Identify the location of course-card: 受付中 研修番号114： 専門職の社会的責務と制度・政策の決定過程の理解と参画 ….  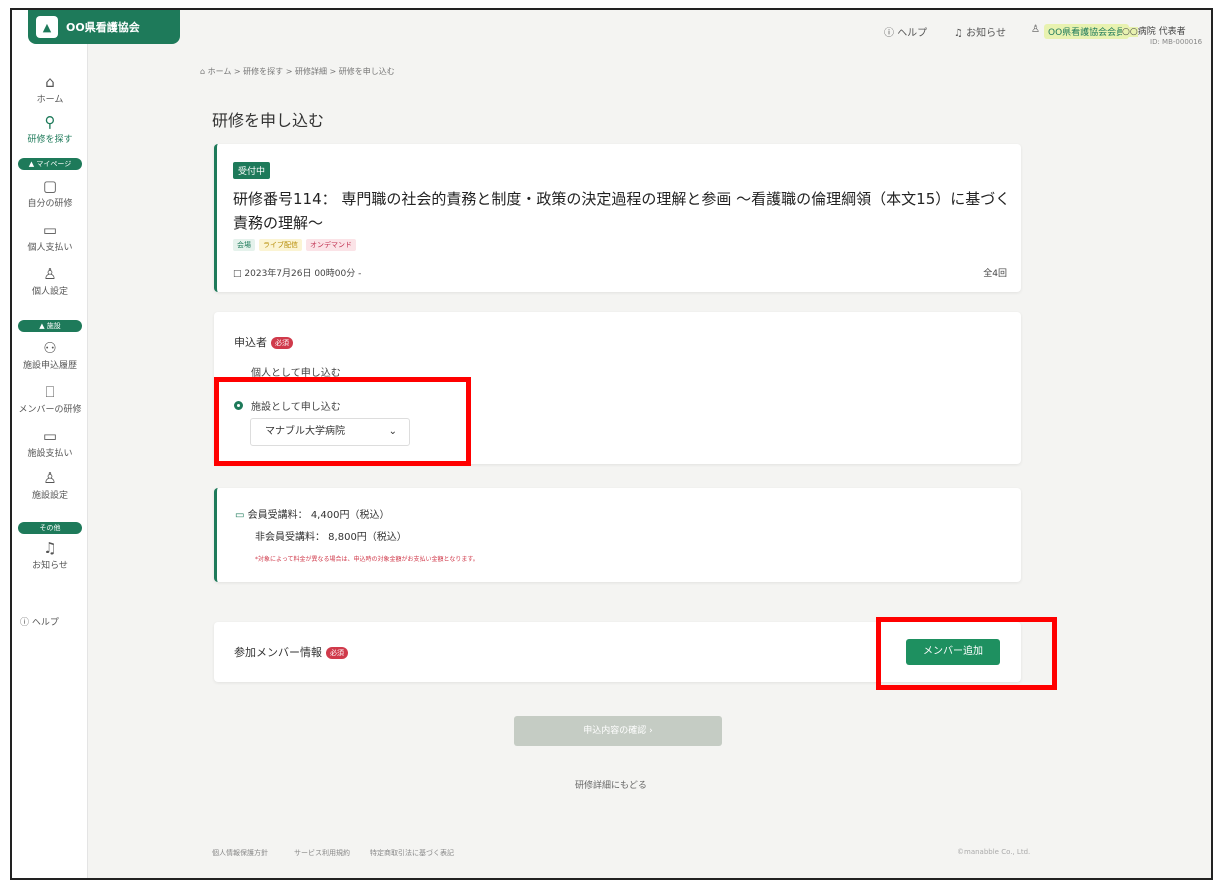
(617, 218).